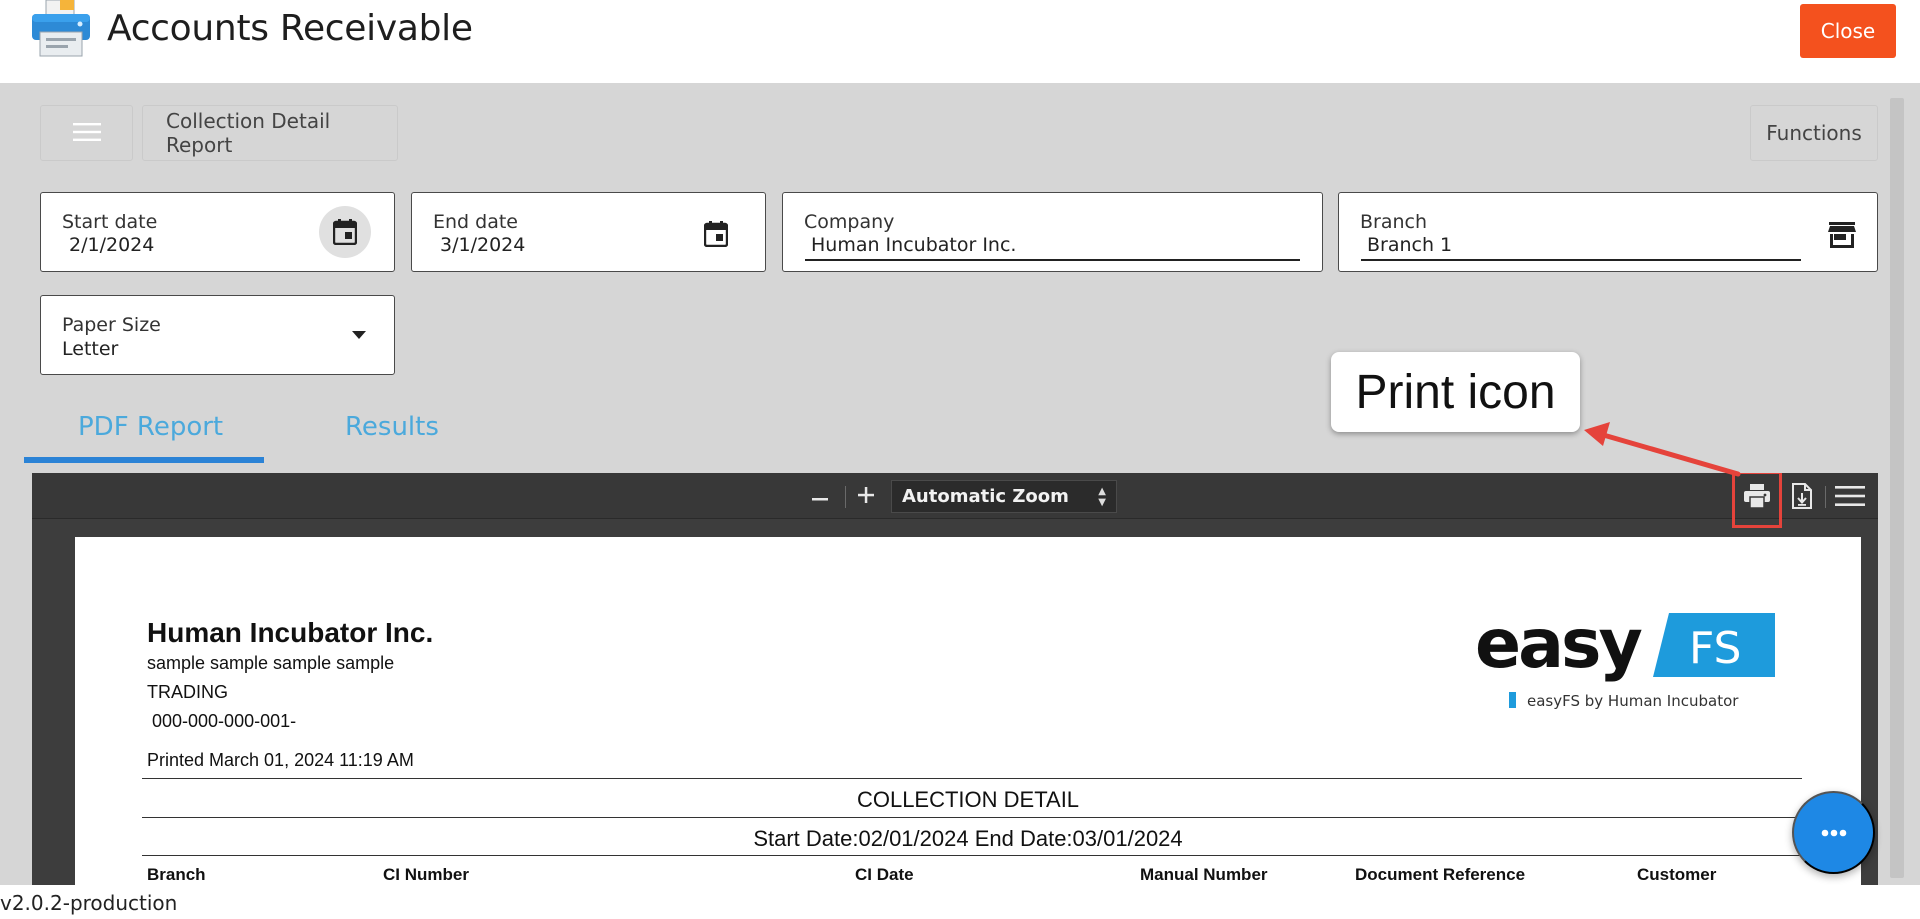 The image size is (1920, 919). What do you see at coordinates (588, 232) in the screenshot?
I see `end-date-field: End date 3/1/2024` at bounding box center [588, 232].